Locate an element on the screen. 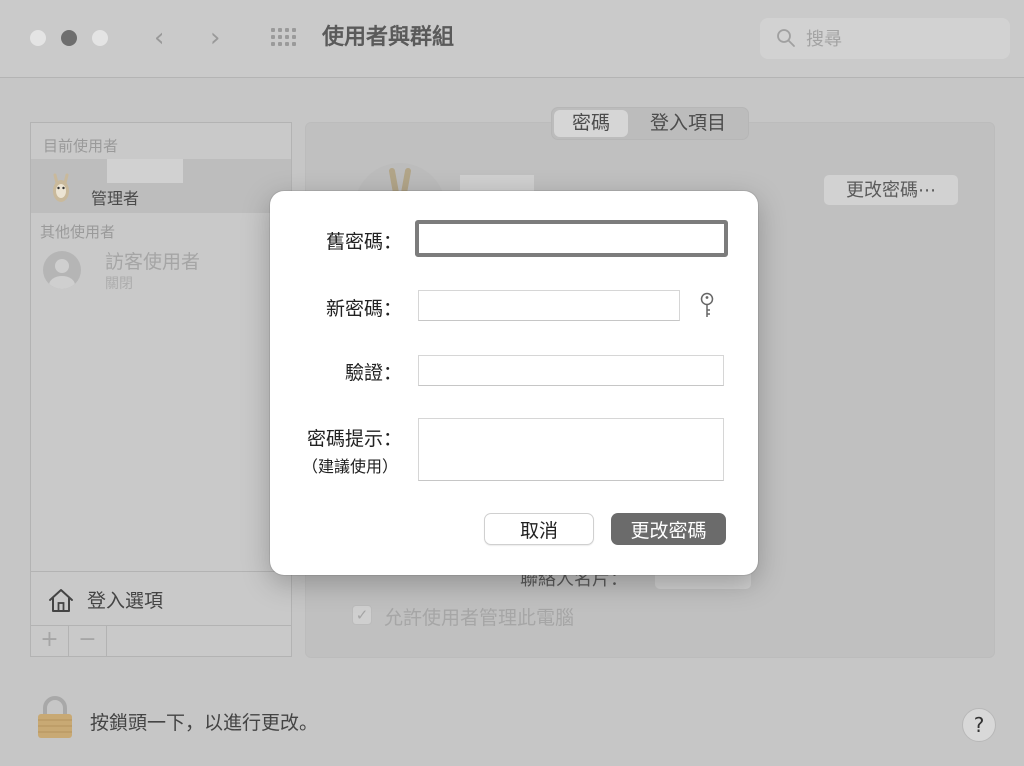  login-options-label: 登入選項 is located at coordinates (125, 601).